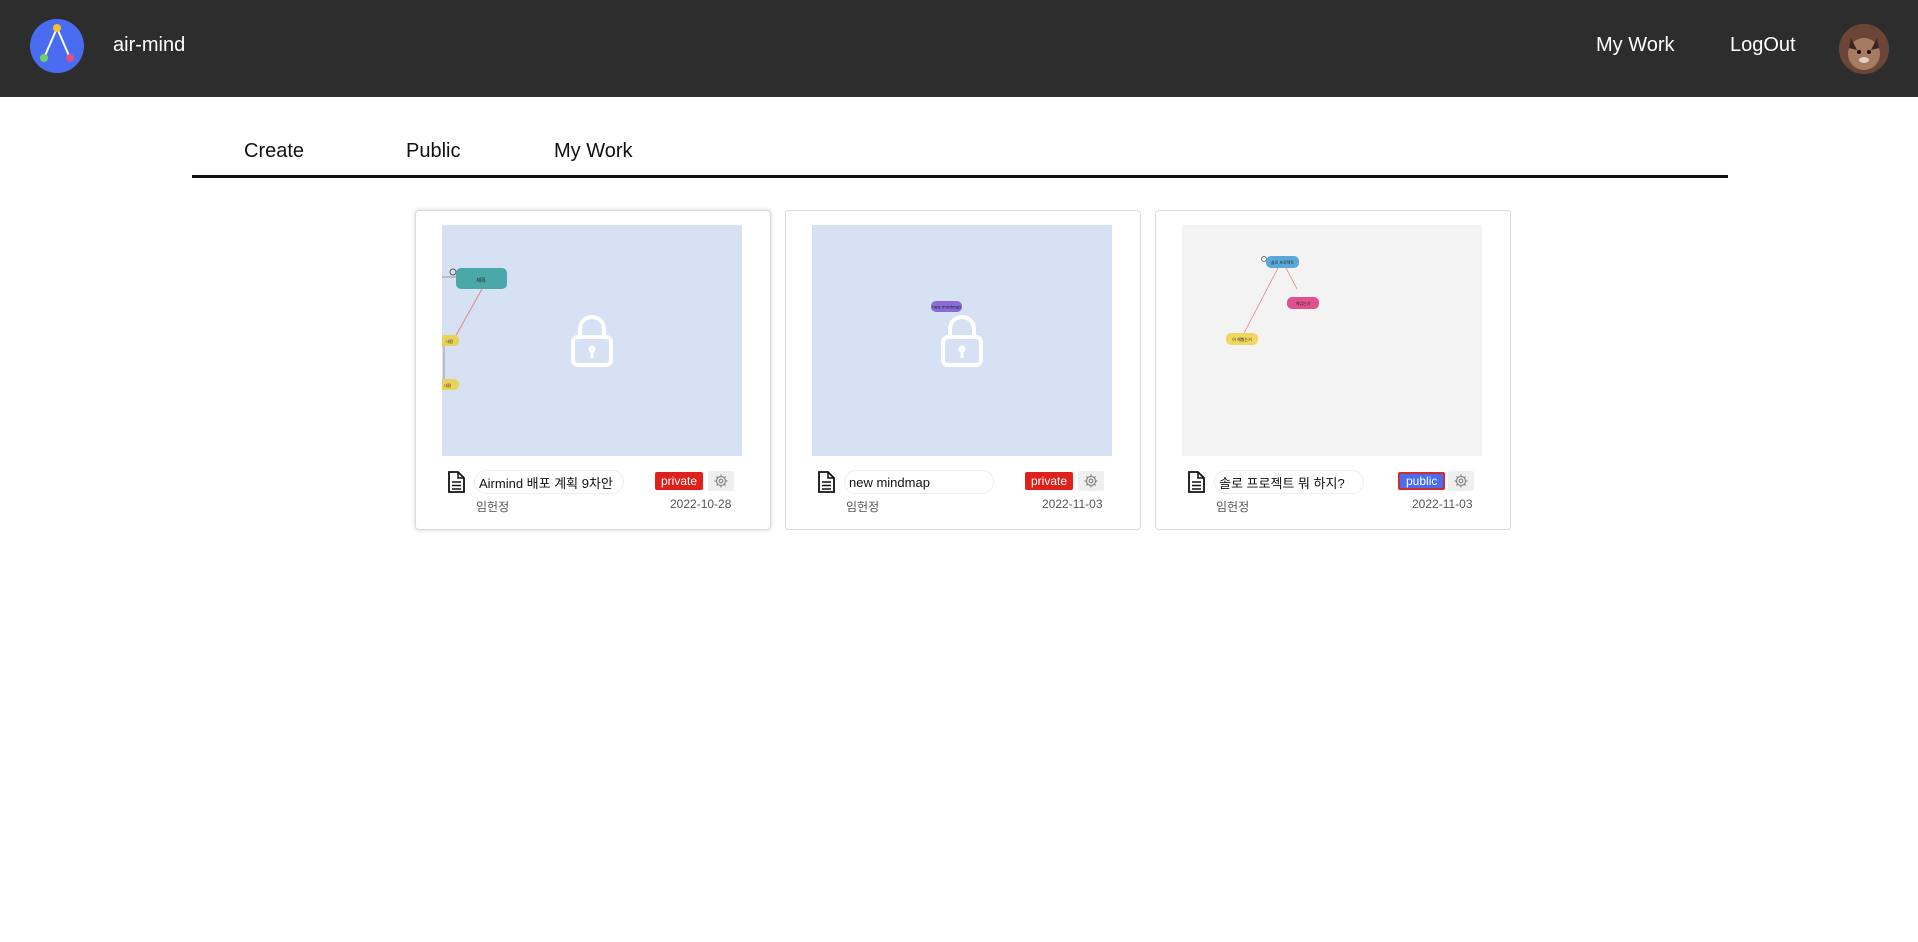 The height and width of the screenshot is (942, 1918). I want to click on visibility-badge-public: public, so click(1422, 481).